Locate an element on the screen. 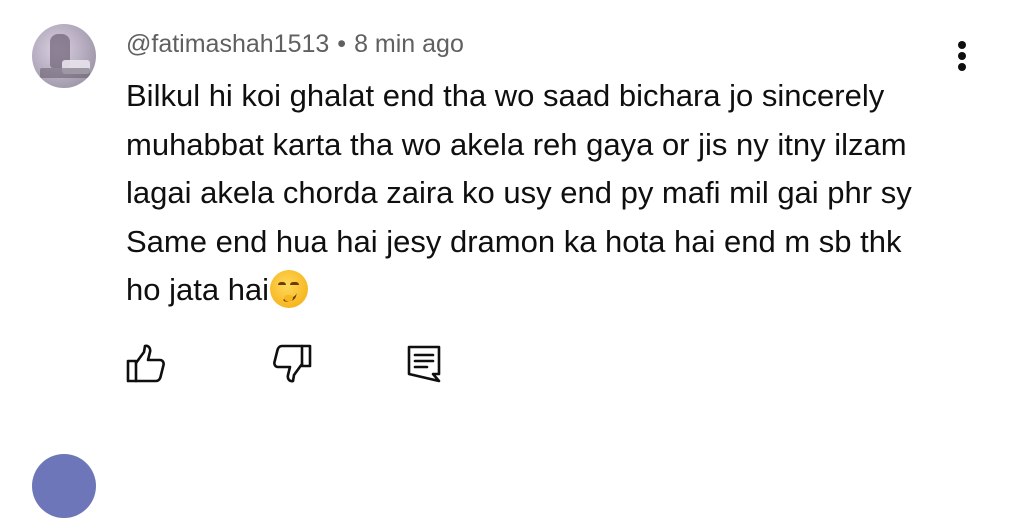  reply-comment-icon is located at coordinates (424, 364).